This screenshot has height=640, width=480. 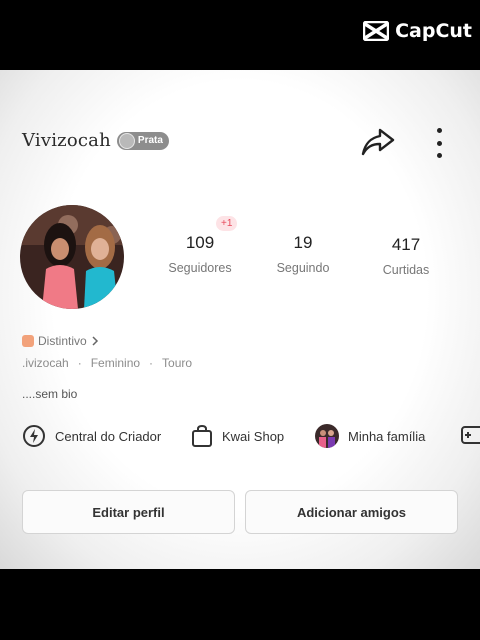 I want to click on badge-label: Prata, so click(x=150, y=140).